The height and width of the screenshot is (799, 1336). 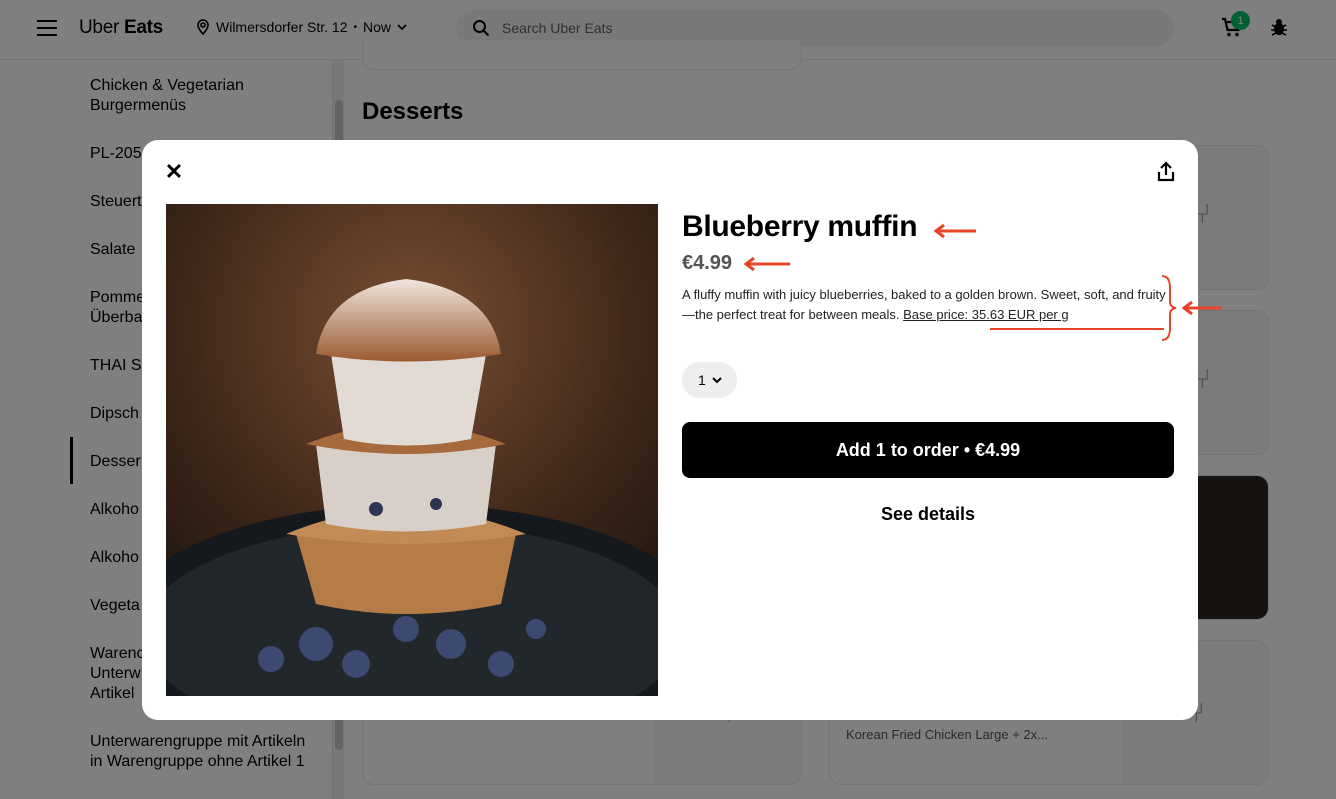 What do you see at coordinates (707, 263) in the screenshot?
I see `product-price: €4.99` at bounding box center [707, 263].